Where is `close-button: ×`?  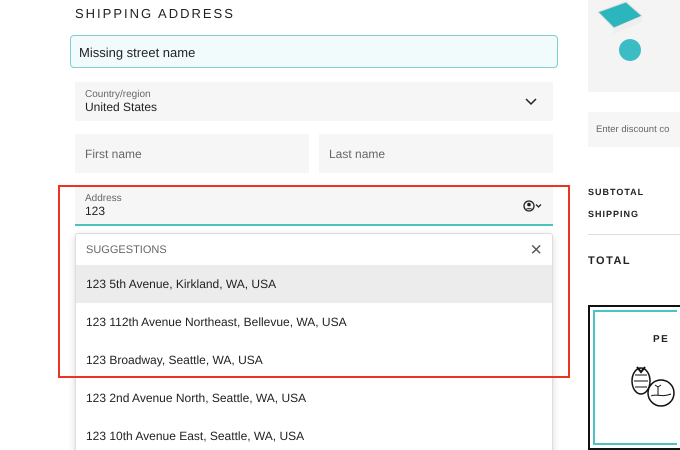
close-button: × is located at coordinates (536, 250).